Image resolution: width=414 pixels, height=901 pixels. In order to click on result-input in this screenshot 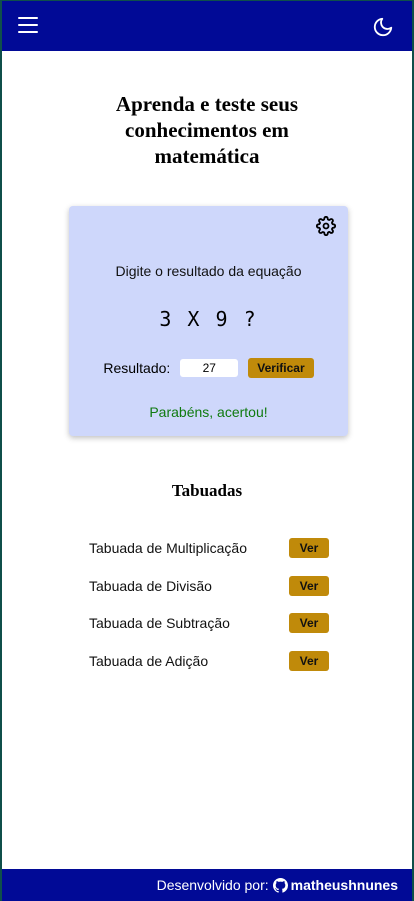, I will do `click(209, 368)`.